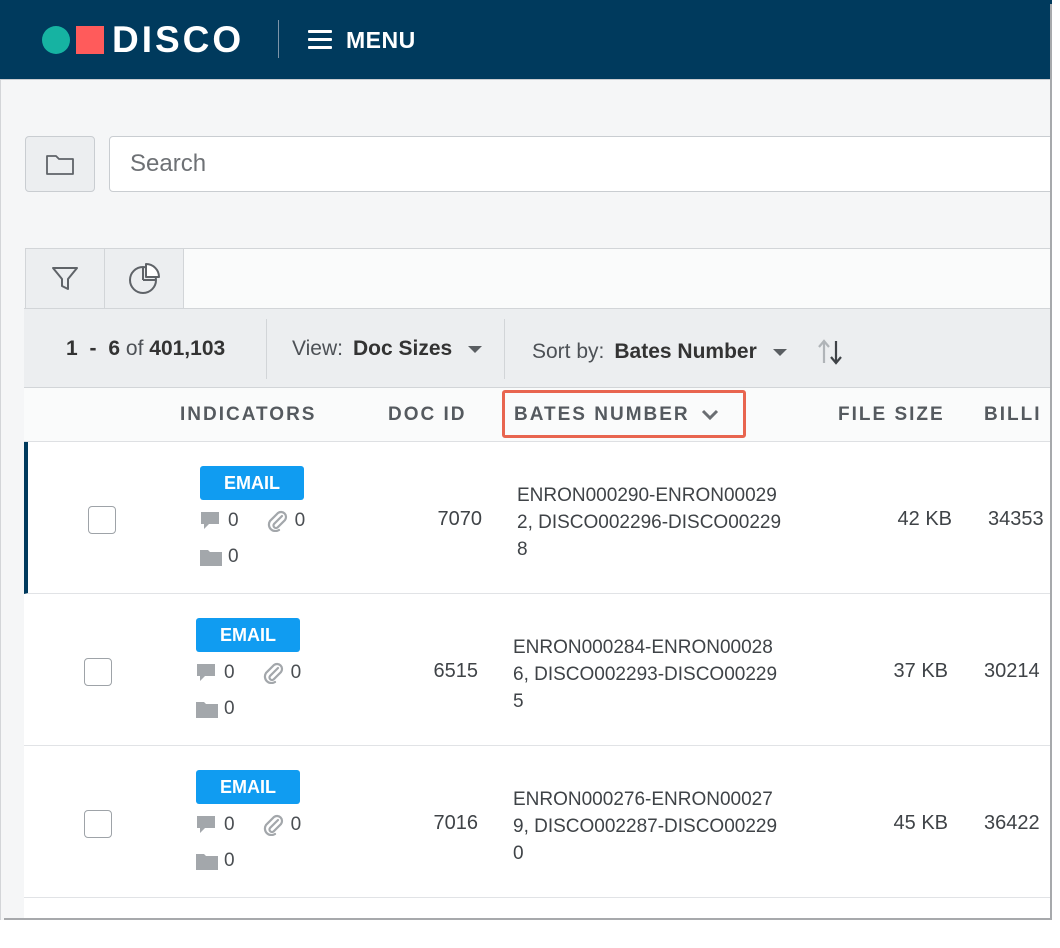 The width and height of the screenshot is (1060, 948). I want to click on logo-wordmark: DISCO, so click(178, 39).